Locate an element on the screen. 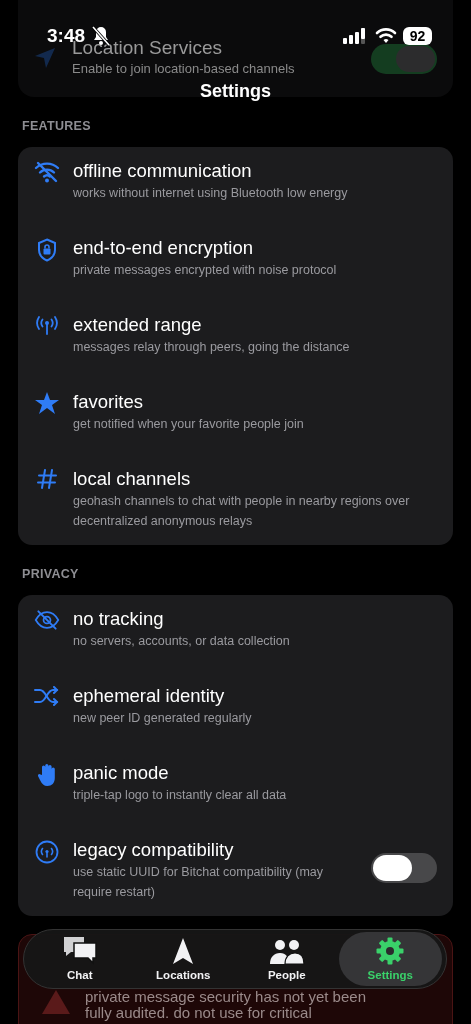  location-arrow-icon is located at coordinates (45, 58).